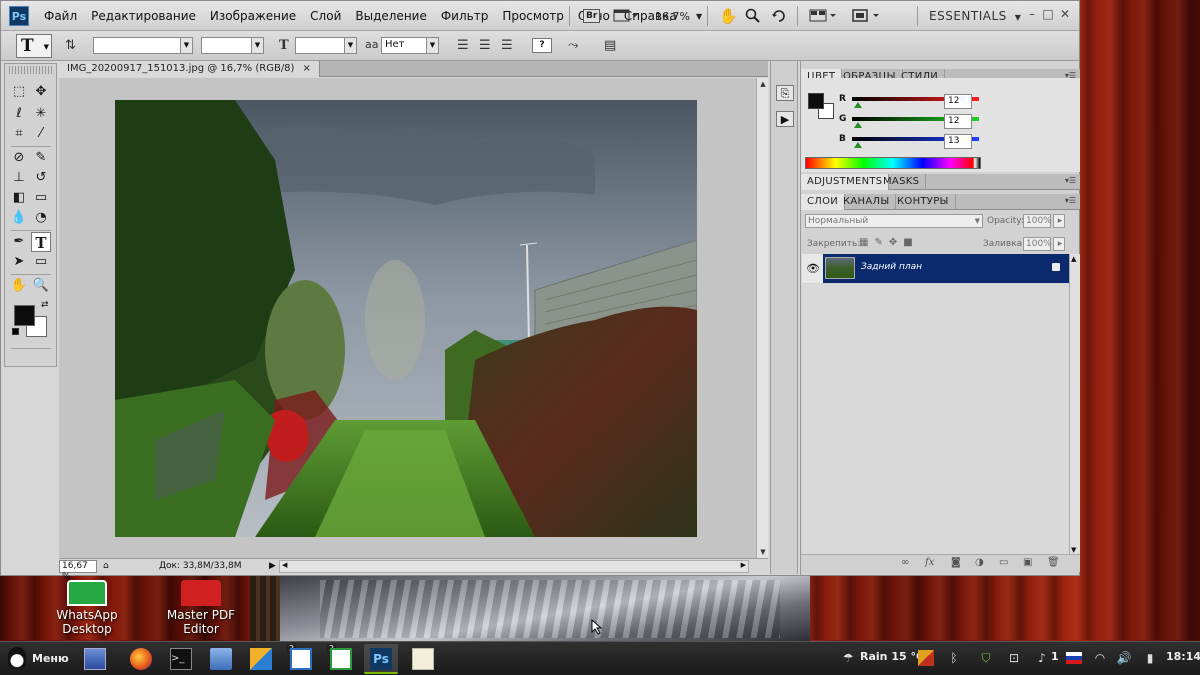 The width and height of the screenshot is (1200, 675). What do you see at coordinates (95, 659) in the screenshot?
I see `taskbar-show-desktop` at bounding box center [95, 659].